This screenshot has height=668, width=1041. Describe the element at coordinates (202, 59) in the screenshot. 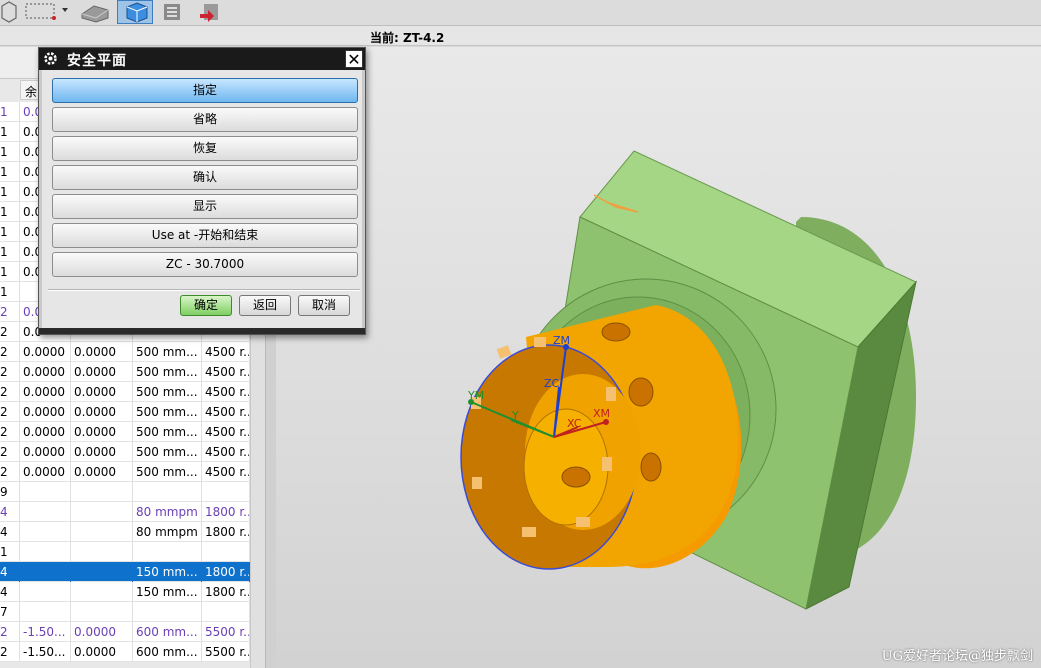

I see `dialog-title-bar: 安全平面 ✕` at that location.